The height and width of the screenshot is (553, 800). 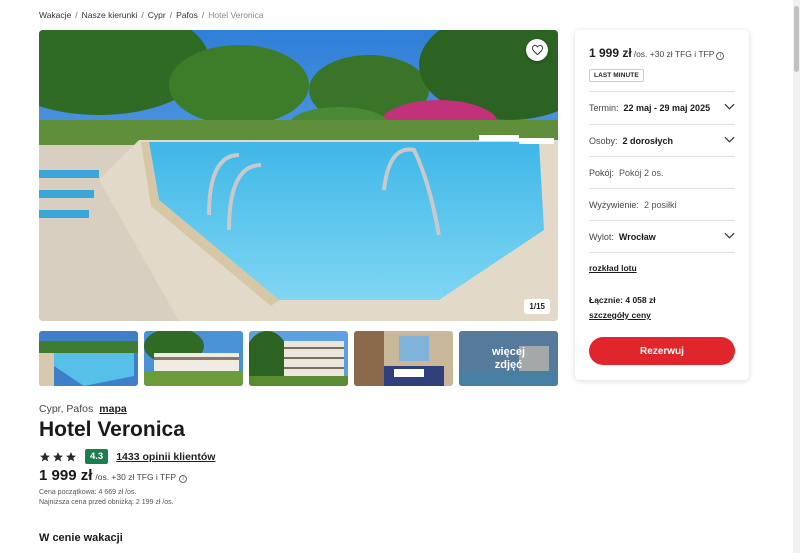 What do you see at coordinates (508, 351) in the screenshot?
I see `more-photos-line1: więcej` at bounding box center [508, 351].